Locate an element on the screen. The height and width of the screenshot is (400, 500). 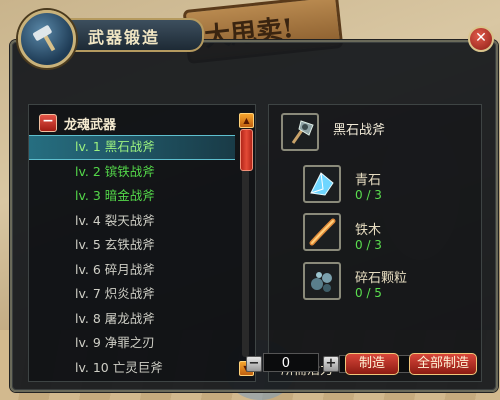
material-name: 碎石颗粒 is located at coordinates (381, 278).